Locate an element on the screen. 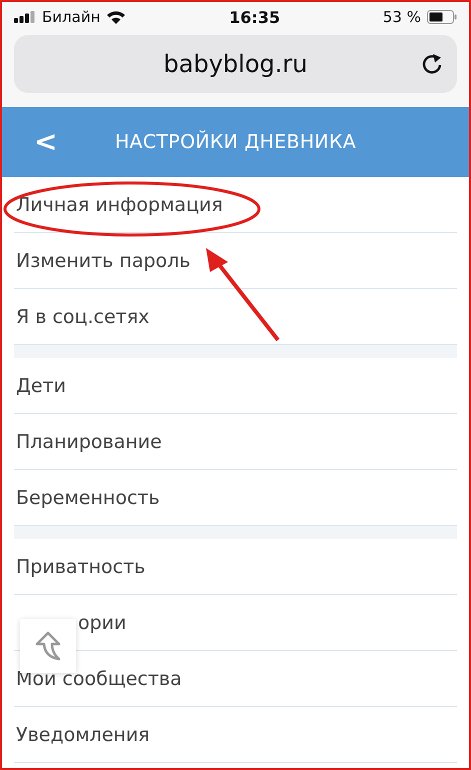  signal-icon is located at coordinates (25, 17).